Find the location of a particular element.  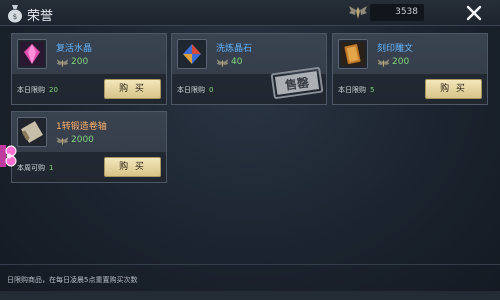

honor-currency-value: 3538 is located at coordinates (397, 12).